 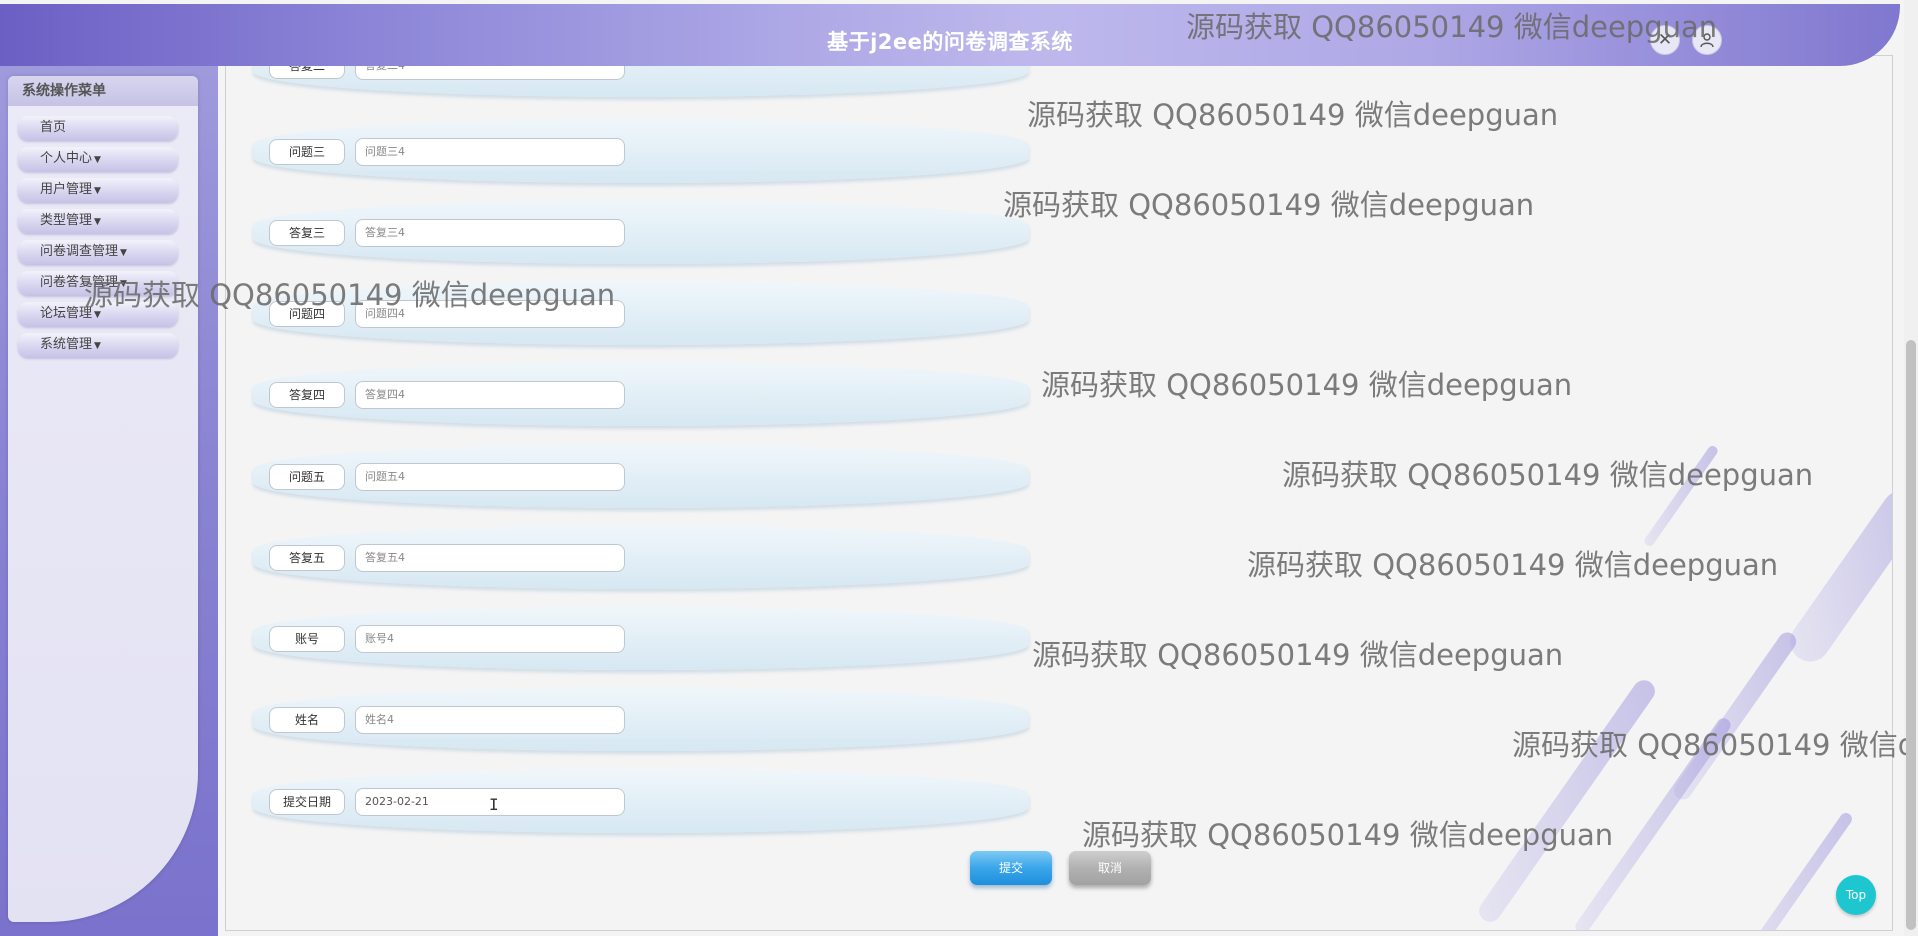 I want to click on logout-icon: ✕, so click(x=1665, y=40).